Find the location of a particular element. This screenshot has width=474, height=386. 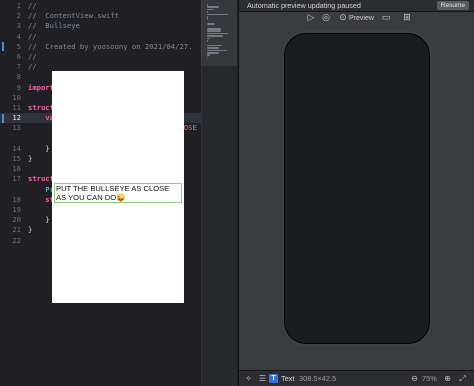

fit-icon: ⤢ is located at coordinates (462, 378).